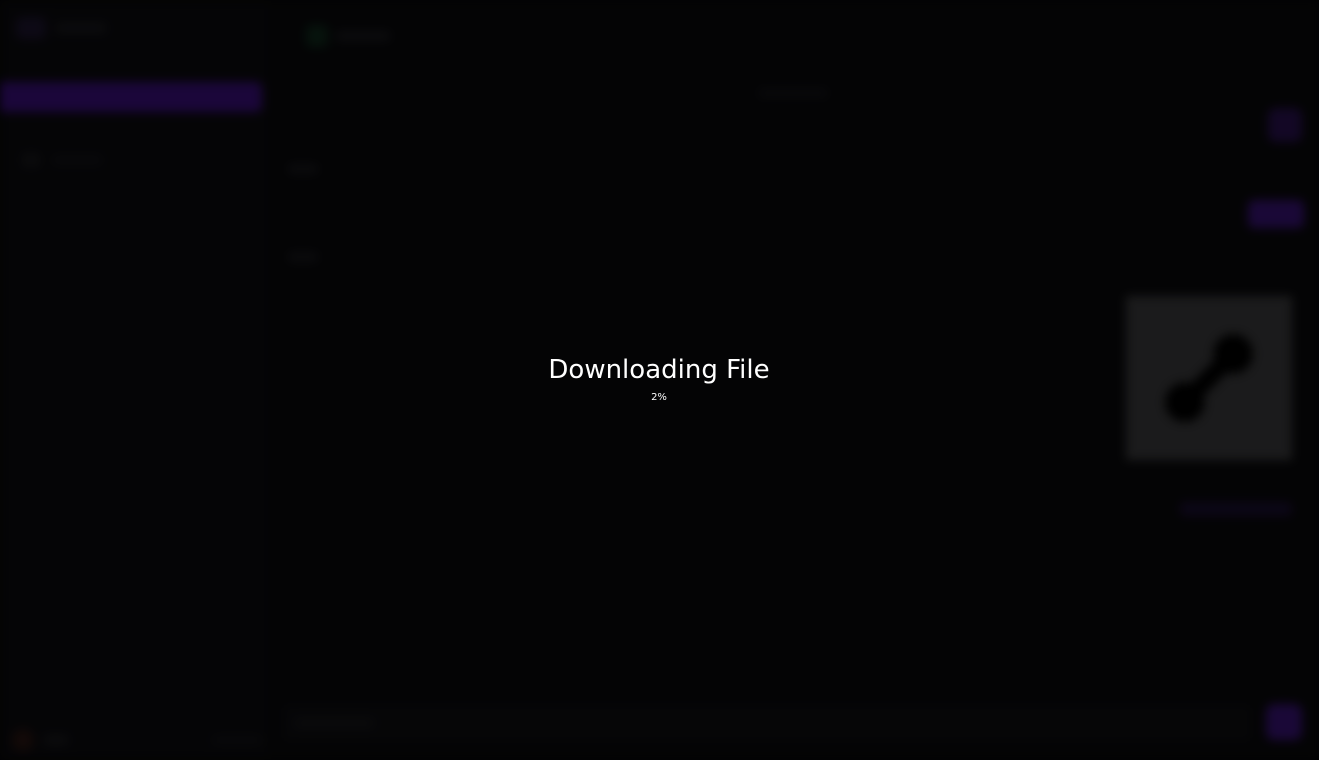  Describe the element at coordinates (659, 397) in the screenshot. I see `progress-text: 2%` at that location.